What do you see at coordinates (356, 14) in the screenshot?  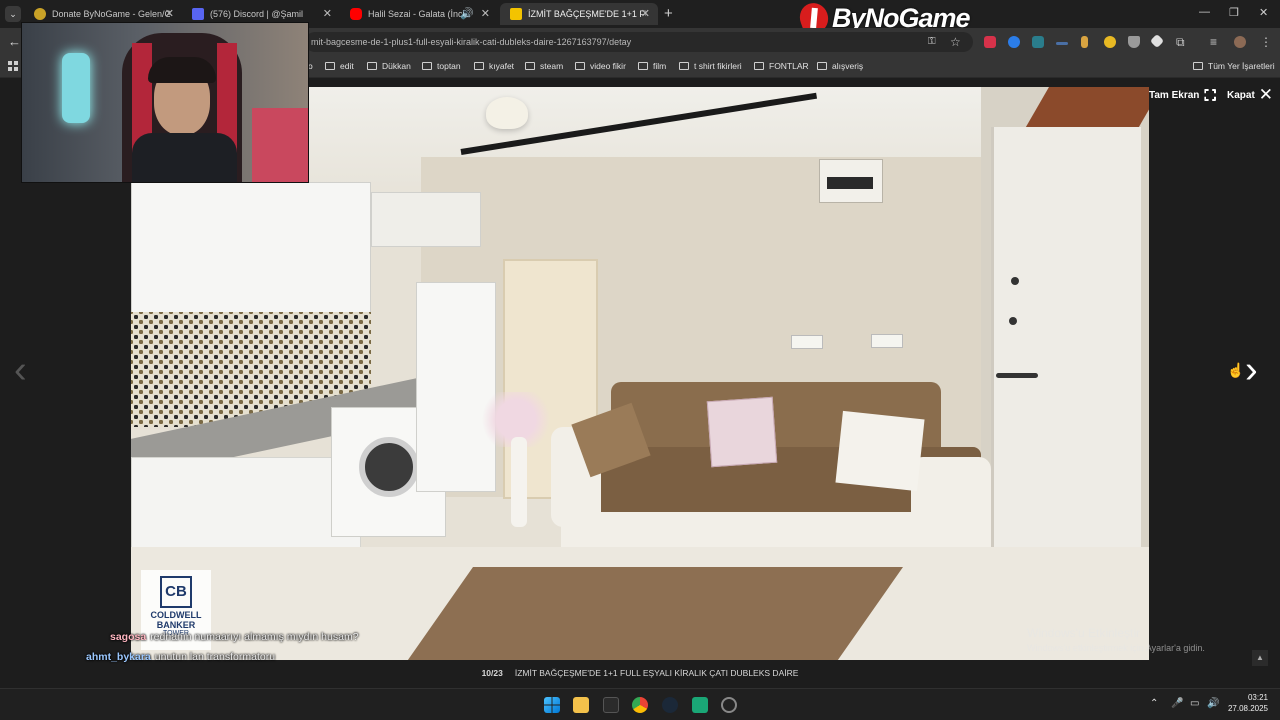 I see `youtube-favicon-icon` at bounding box center [356, 14].